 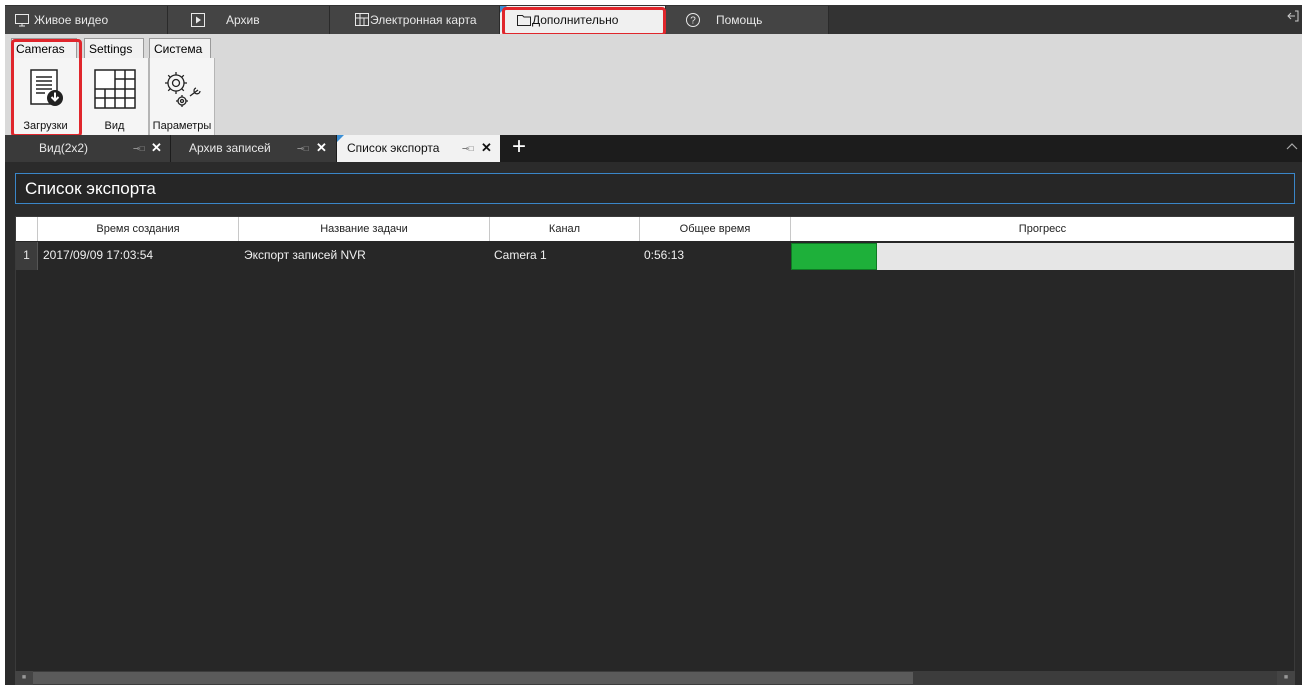 What do you see at coordinates (114, 126) in the screenshot?
I see `view-label: Вид` at bounding box center [114, 126].